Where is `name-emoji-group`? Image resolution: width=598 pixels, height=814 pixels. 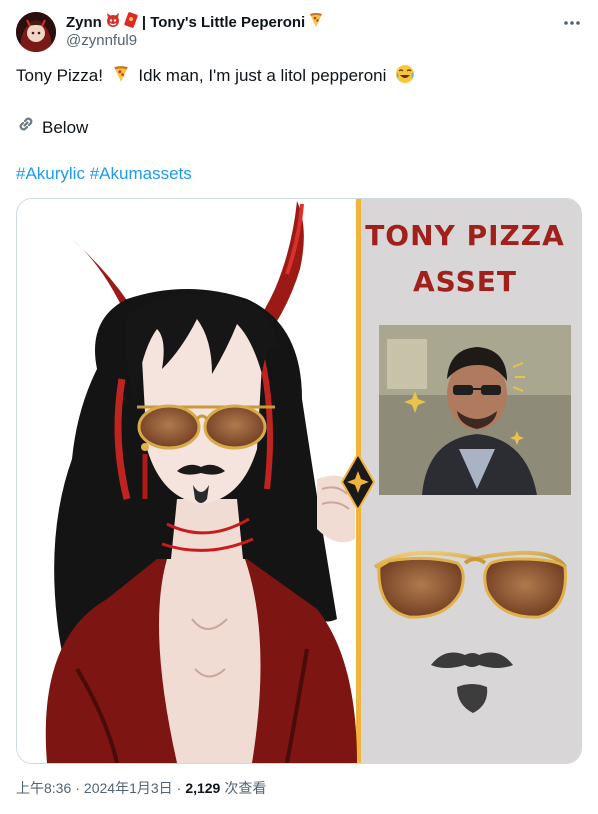 name-emoji-group is located at coordinates (122, 22).